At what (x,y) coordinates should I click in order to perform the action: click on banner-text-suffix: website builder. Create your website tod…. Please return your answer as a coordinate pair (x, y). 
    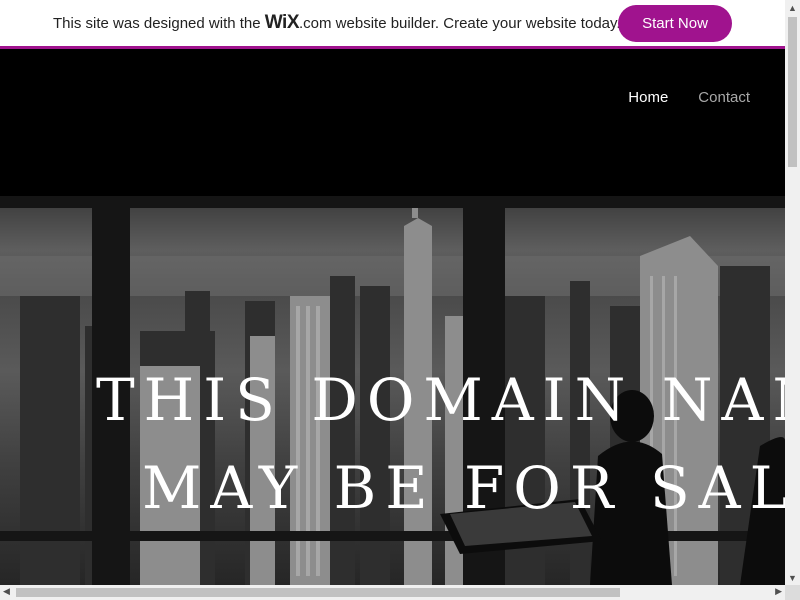
    Looking at the image, I should click on (476, 23).